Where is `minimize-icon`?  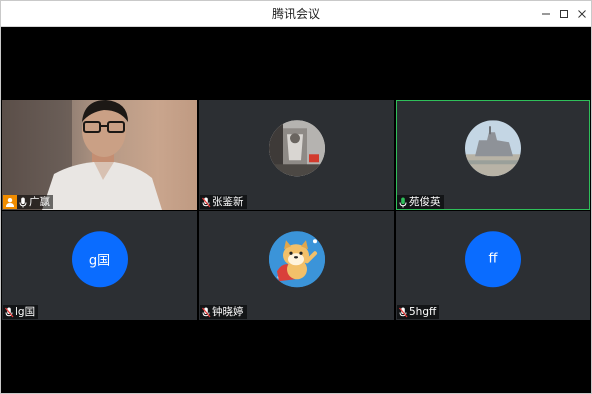
minimize-icon is located at coordinates (546, 14).